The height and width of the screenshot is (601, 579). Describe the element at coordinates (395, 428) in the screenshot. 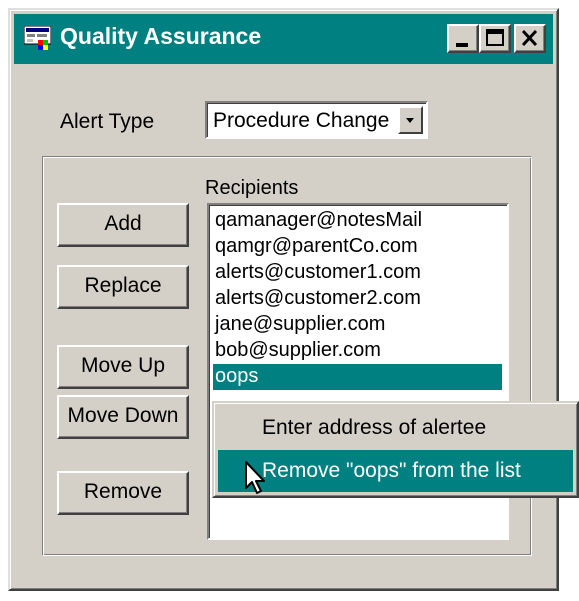

I see `menu-item-enter-address: Enter address of alertee` at that location.